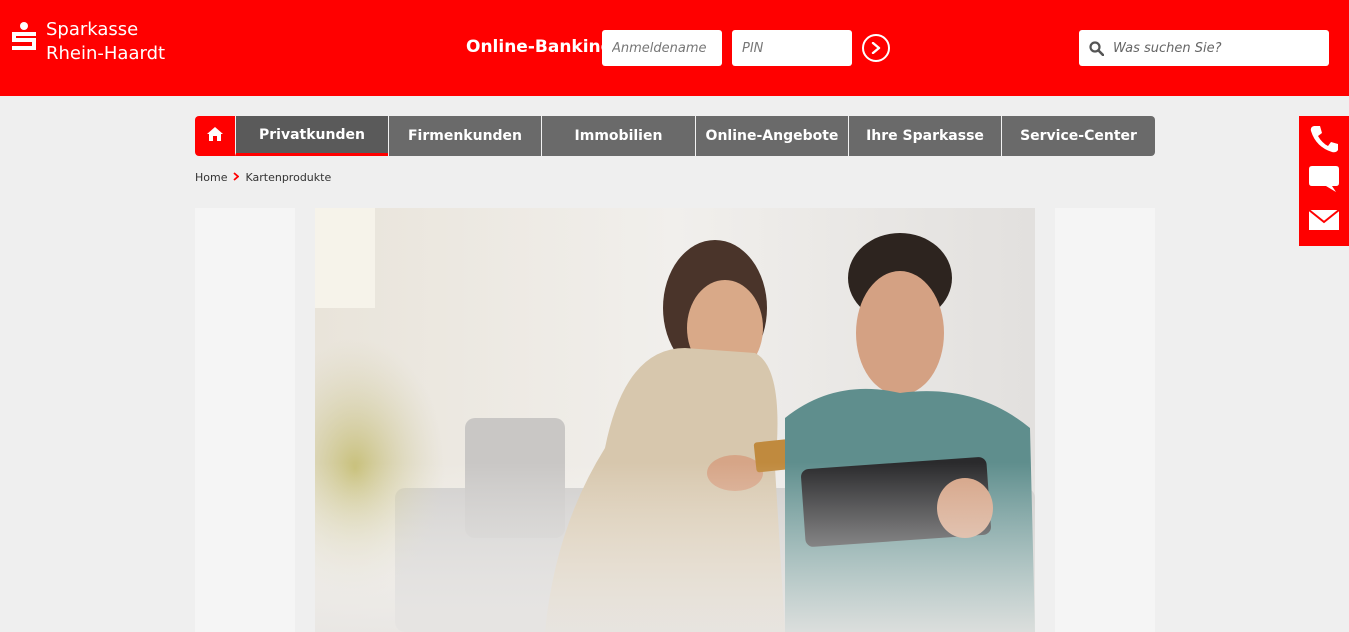 This screenshot has width=1349, height=632. What do you see at coordinates (211, 177) in the screenshot?
I see `breadcrumb-home-link: Home` at bounding box center [211, 177].